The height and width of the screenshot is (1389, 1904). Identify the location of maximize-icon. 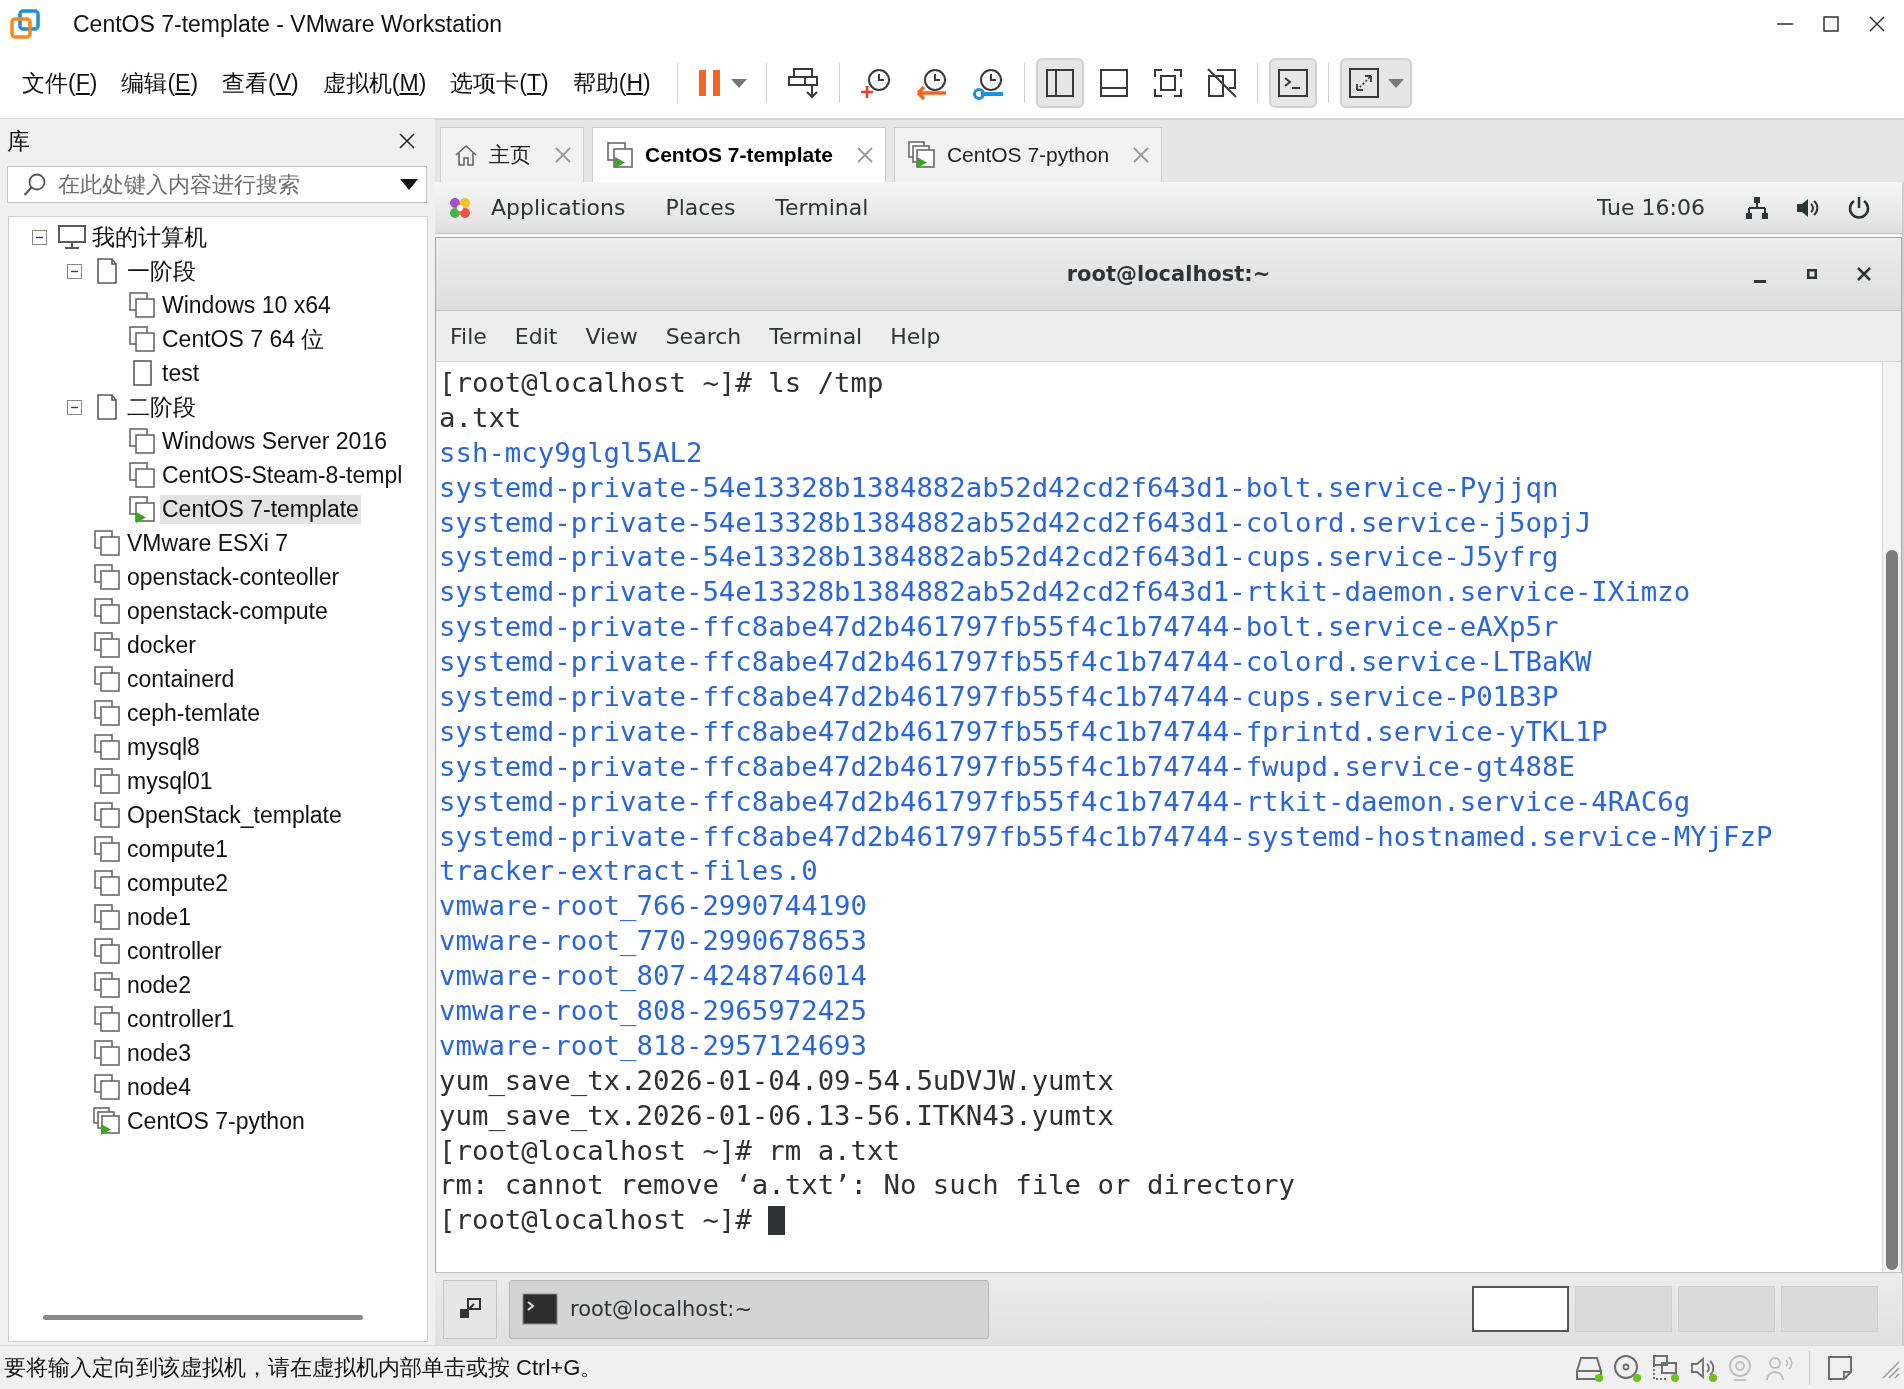
(1831, 24).